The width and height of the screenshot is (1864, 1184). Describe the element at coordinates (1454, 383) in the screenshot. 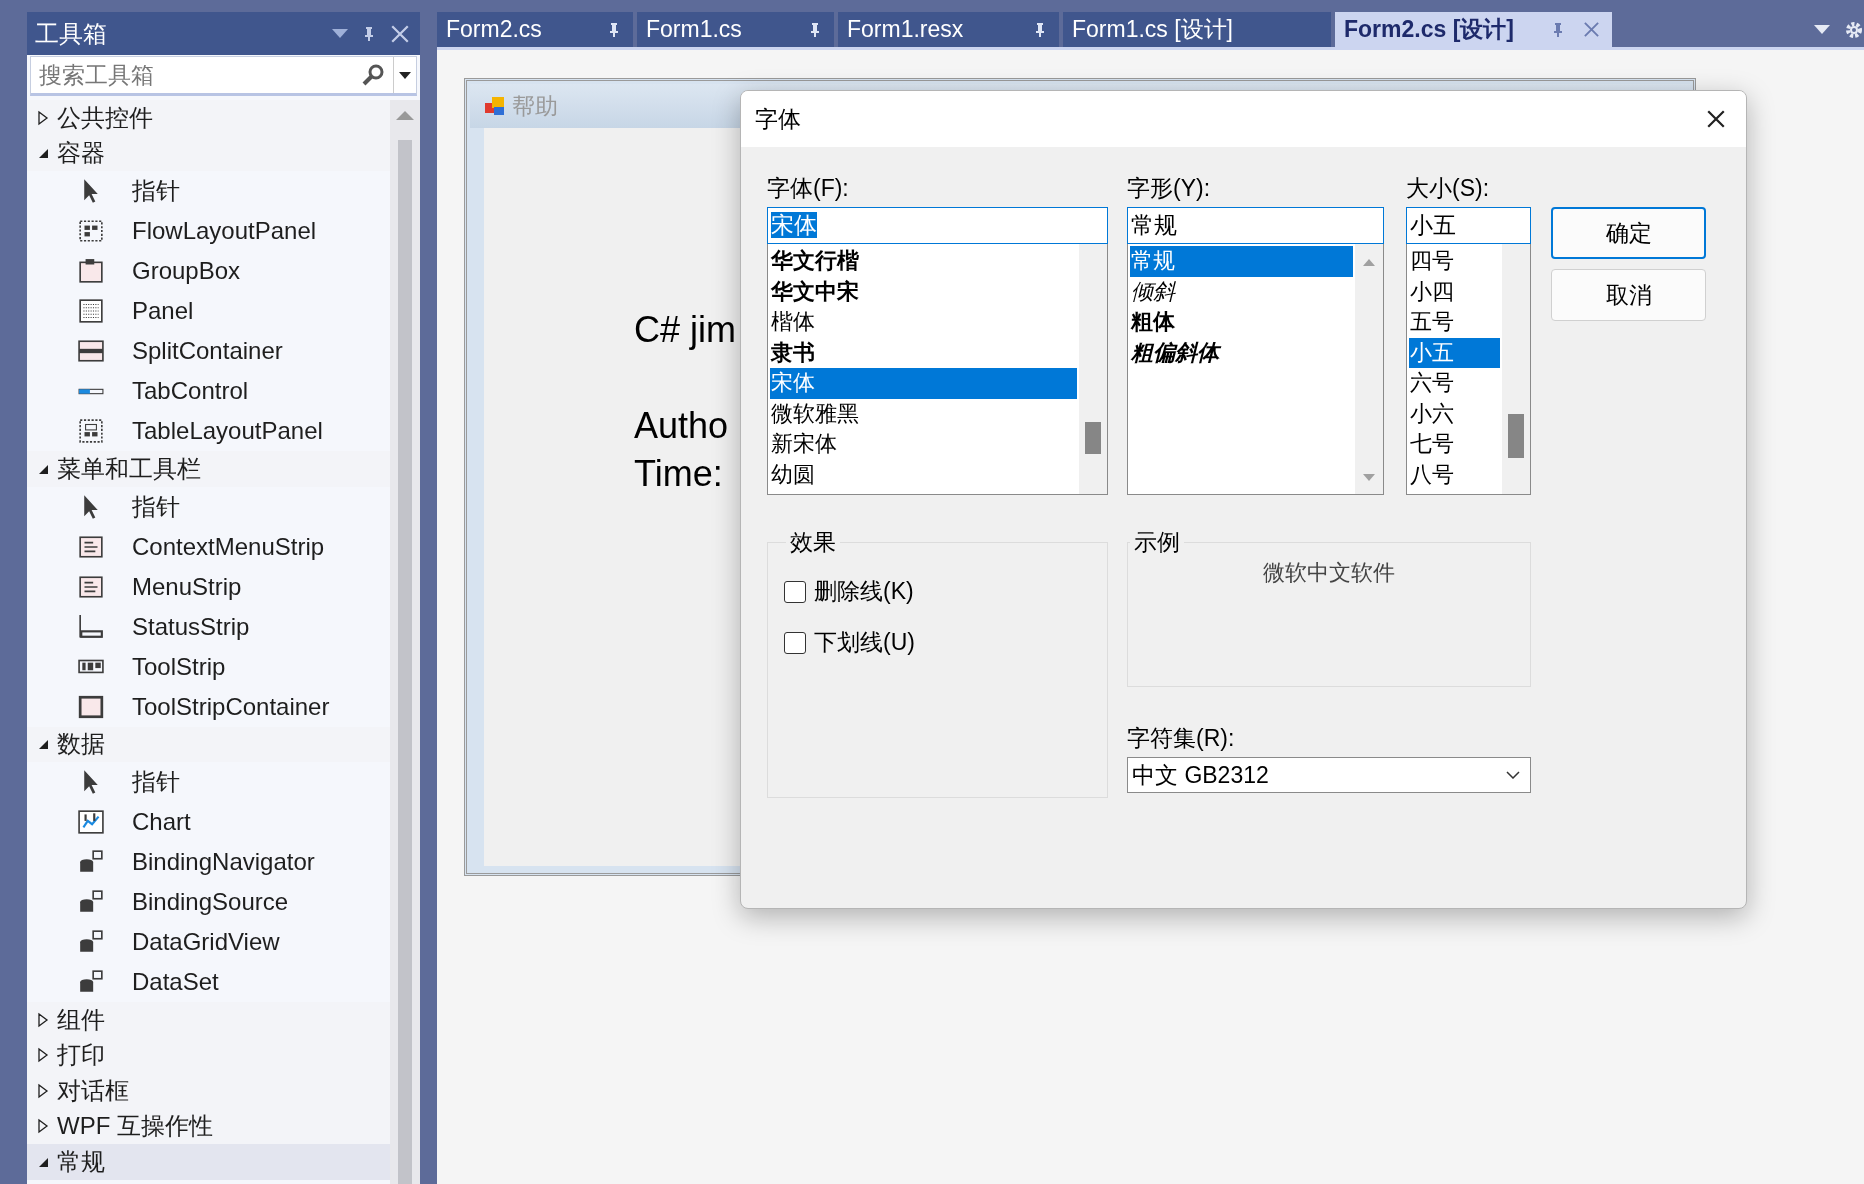

I see `list-item: 六号` at that location.